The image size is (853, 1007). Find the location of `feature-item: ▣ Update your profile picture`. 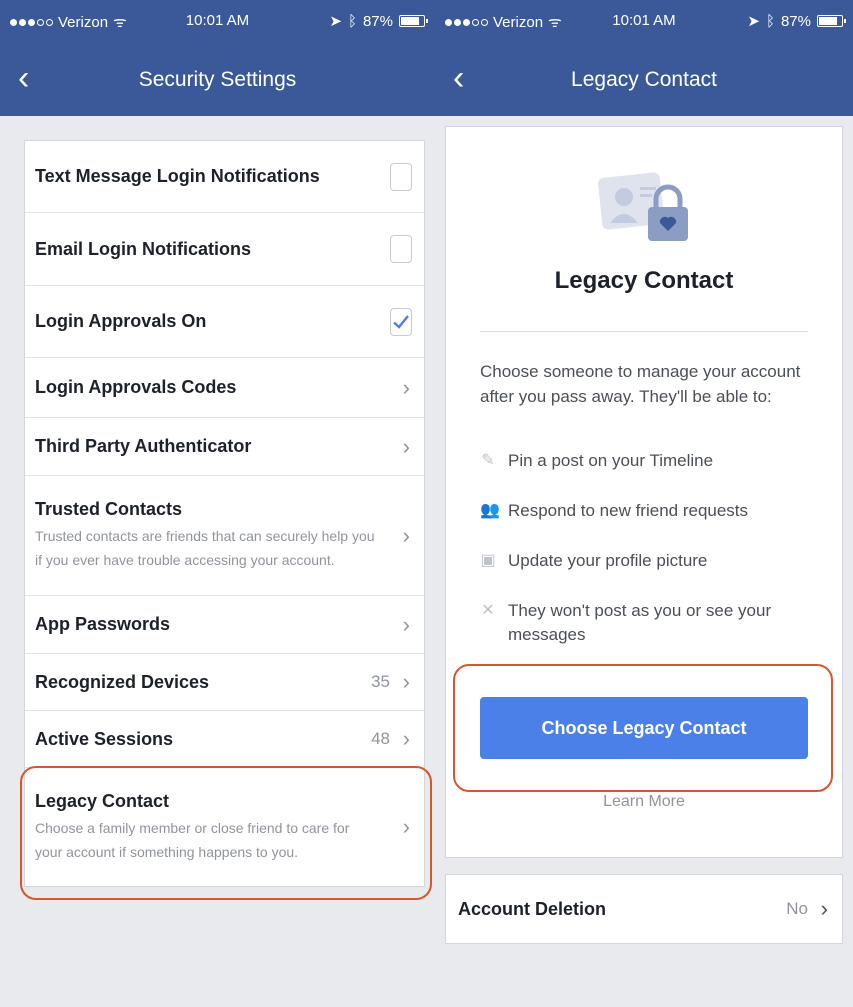

feature-item: ▣ Update your profile picture is located at coordinates (651, 561).